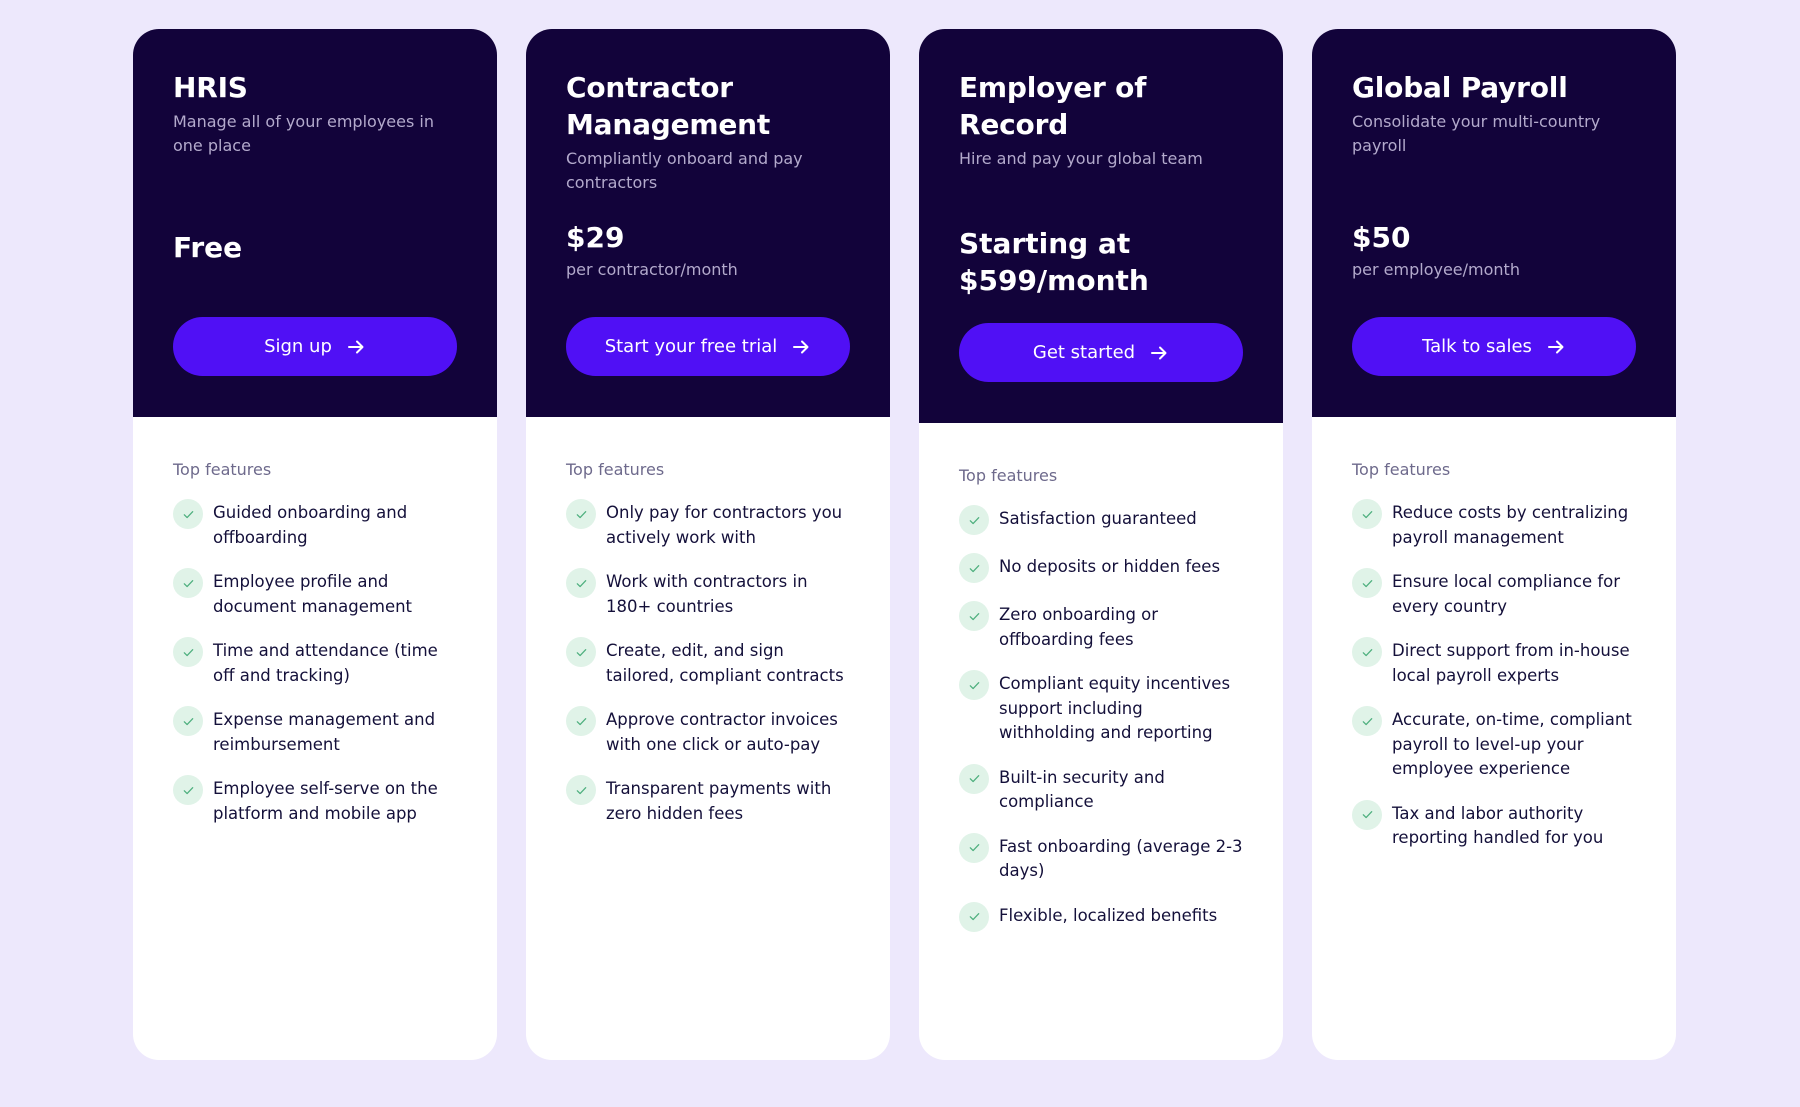 The image size is (1800, 1107). I want to click on cta-label: Talk to sales, so click(1477, 346).